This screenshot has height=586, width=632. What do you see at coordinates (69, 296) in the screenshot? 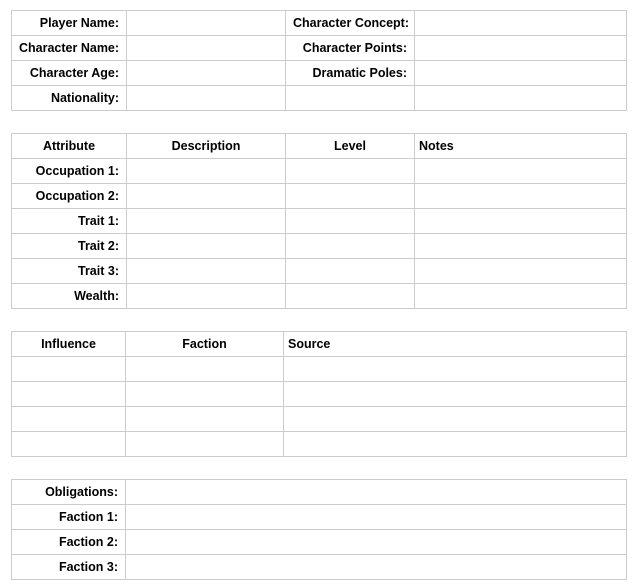
I see `attribute-label: Wealth:` at bounding box center [69, 296].